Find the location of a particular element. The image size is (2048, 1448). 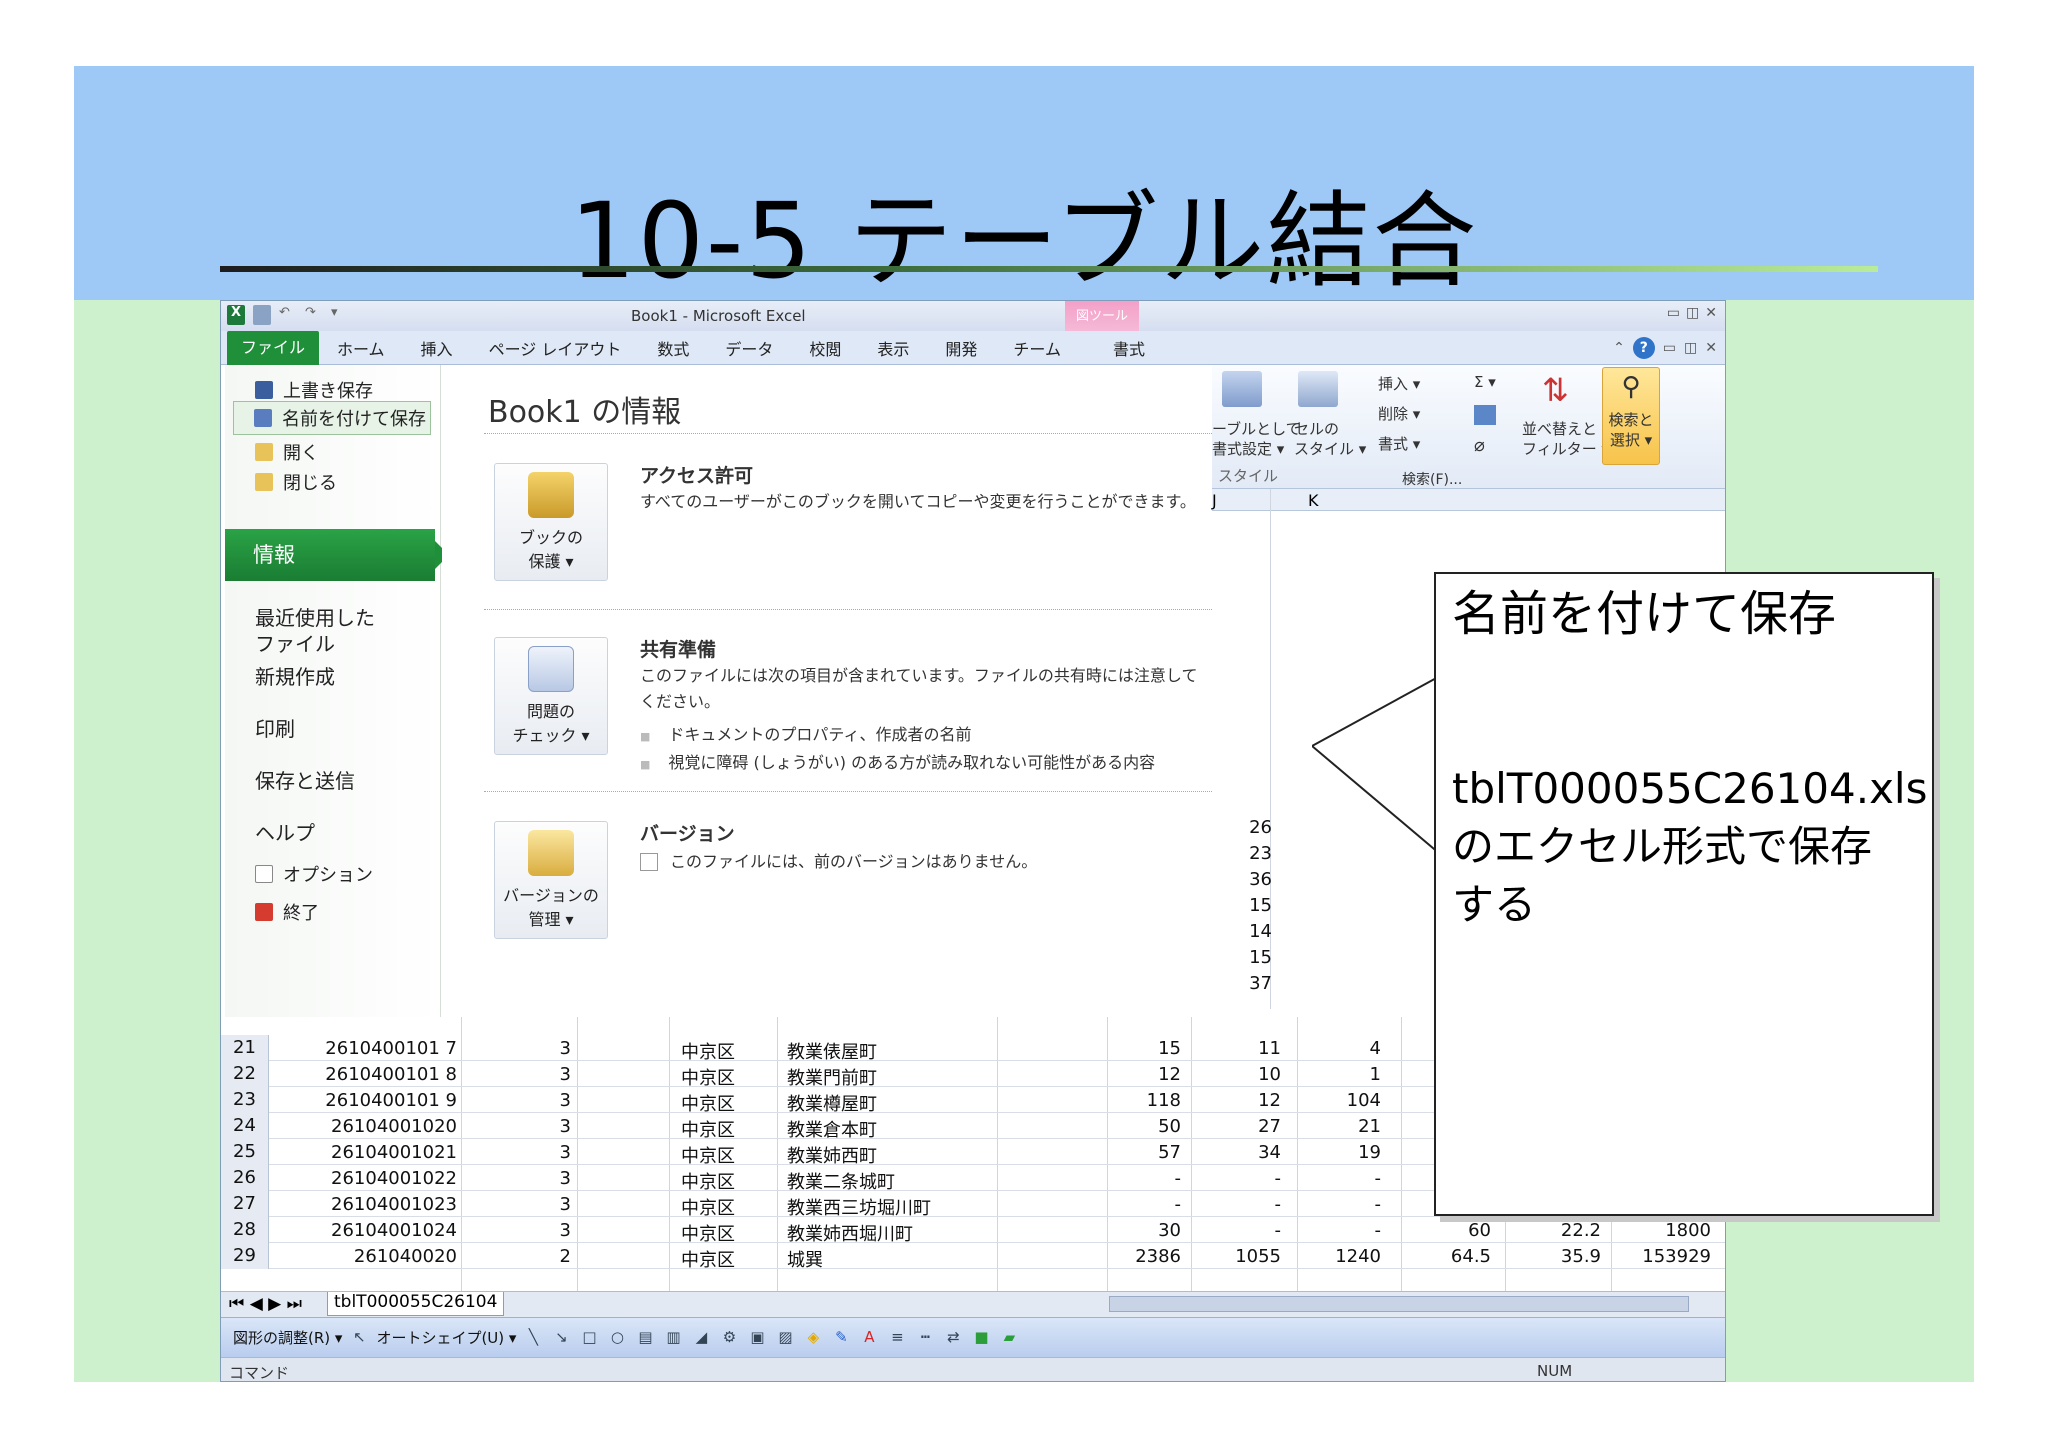

picture-icon: ▨ is located at coordinates (785, 1338).